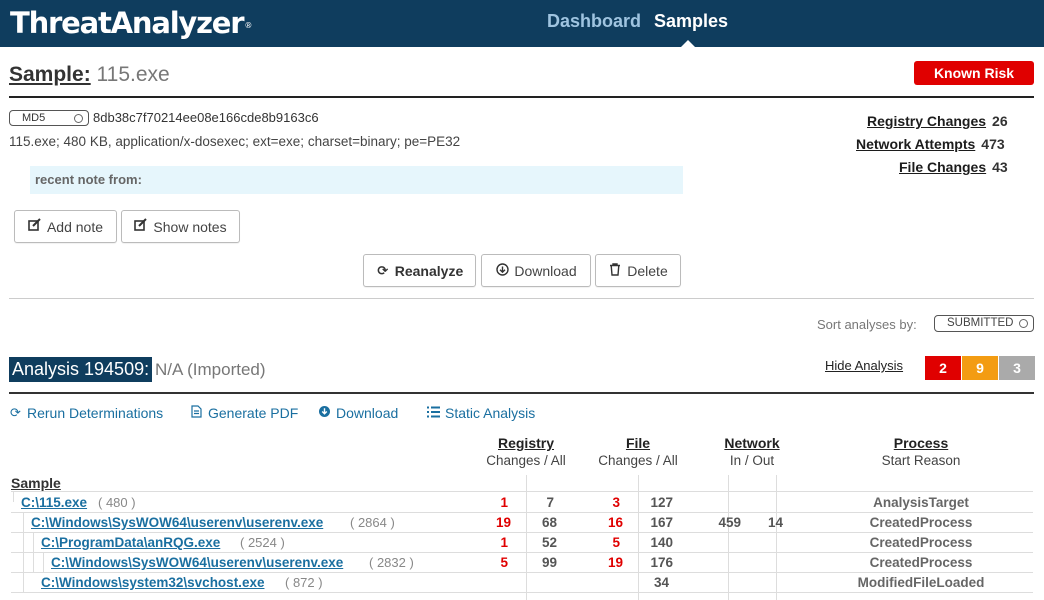 Image resolution: width=1044 pixels, height=600 pixels. I want to click on logo-text: ThreatAnalyzer, so click(127, 23).